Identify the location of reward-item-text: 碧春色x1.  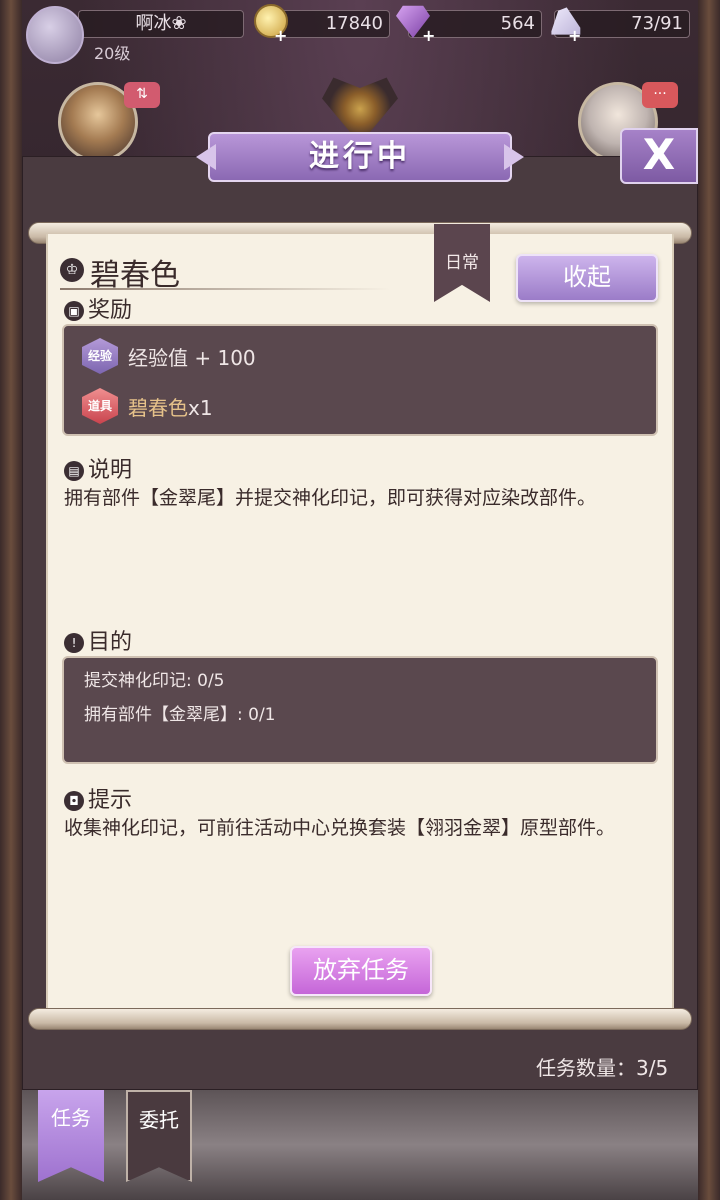
(170, 406).